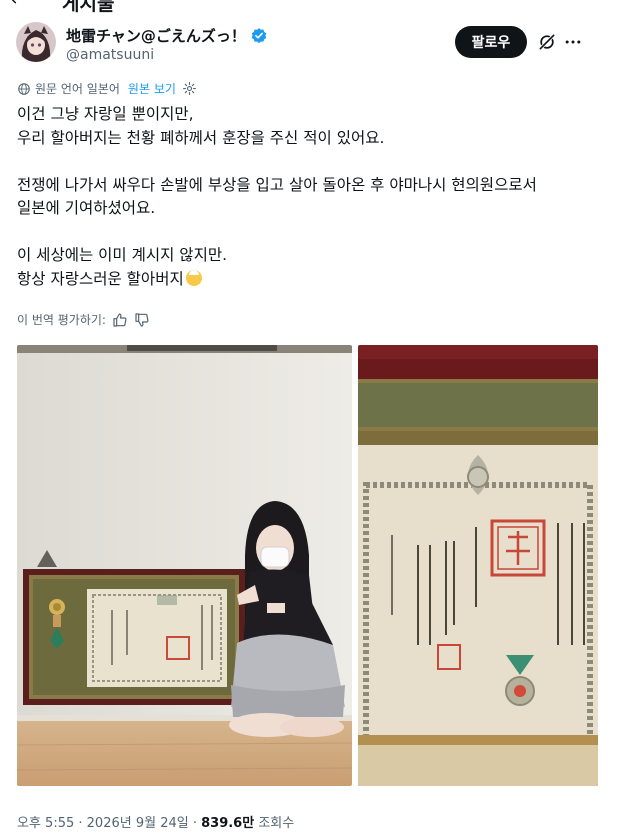 The width and height of the screenshot is (619, 838). I want to click on author-name-row: 地雷チャン@ごえんズっ！, so click(167, 35).